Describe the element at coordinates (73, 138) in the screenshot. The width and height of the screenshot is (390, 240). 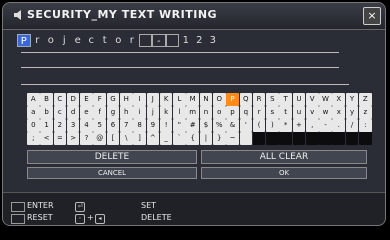
I see `keyboard-key: >` at that location.